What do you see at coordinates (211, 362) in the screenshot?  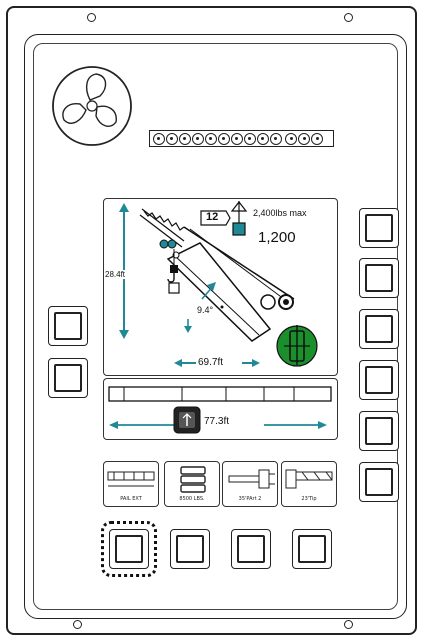 I see `radius-label: 69.7ft` at bounding box center [211, 362].